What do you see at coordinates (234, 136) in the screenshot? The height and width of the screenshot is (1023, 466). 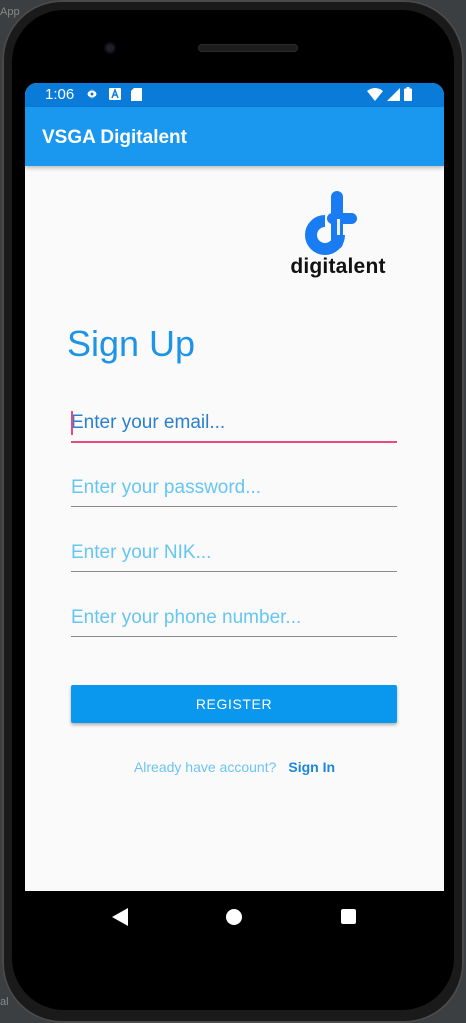 I see `app-bar: VSGA Digitalent` at bounding box center [234, 136].